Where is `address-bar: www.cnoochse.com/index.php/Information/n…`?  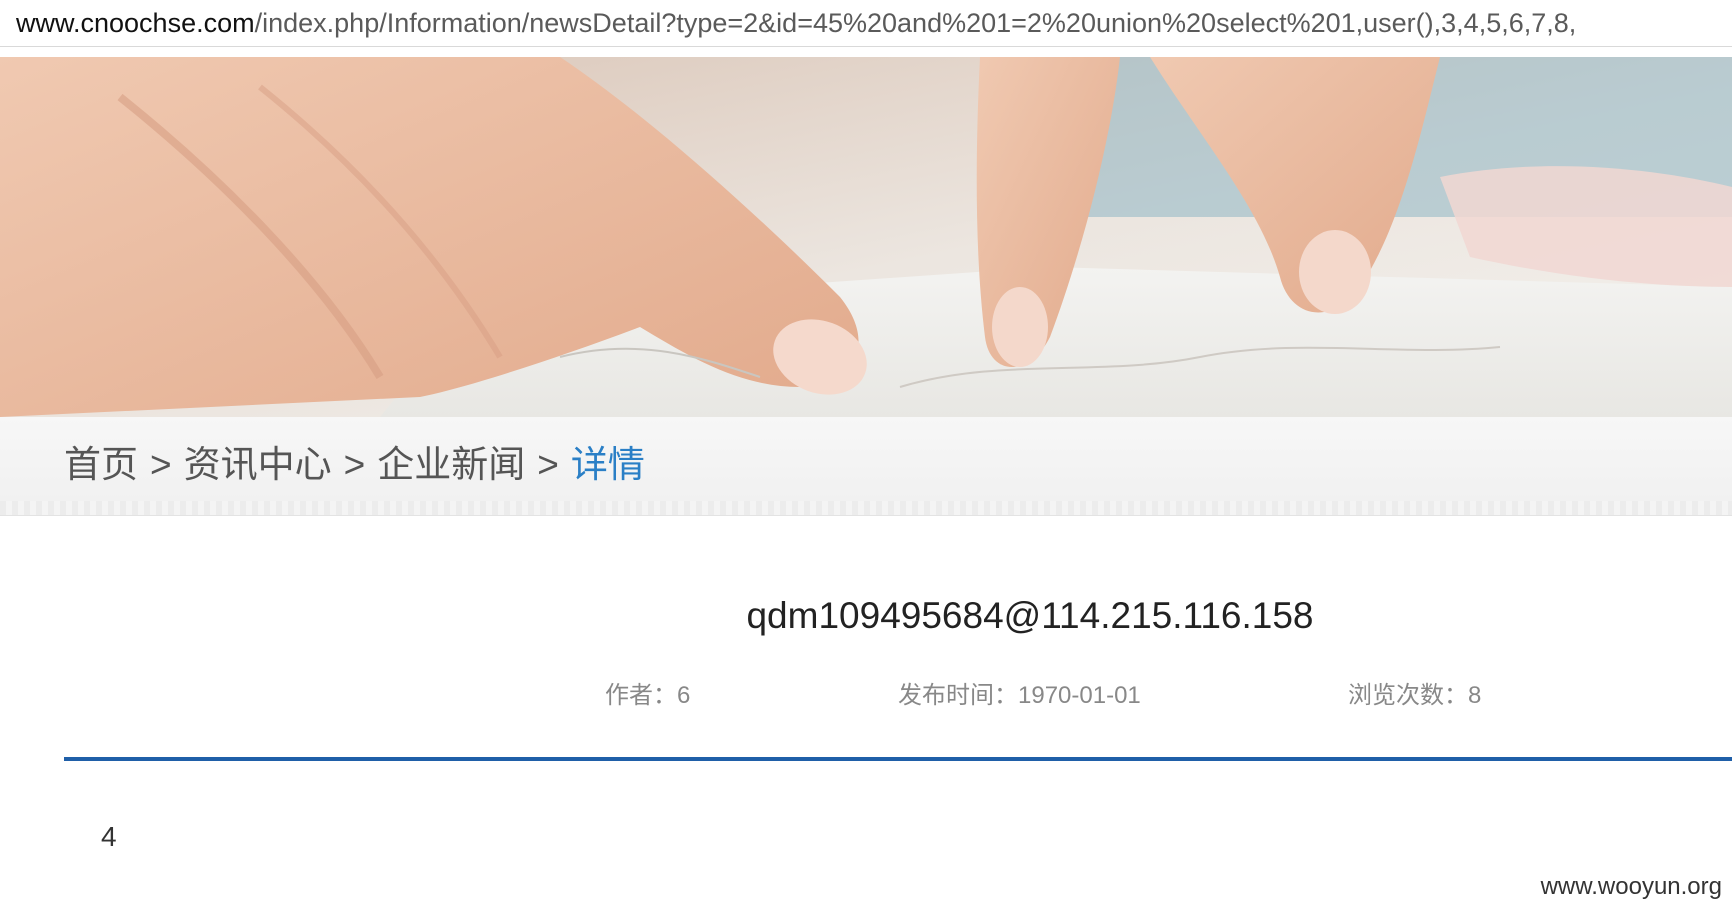
address-bar: www.cnoochse.com/index.php/Information/n… is located at coordinates (866, 23).